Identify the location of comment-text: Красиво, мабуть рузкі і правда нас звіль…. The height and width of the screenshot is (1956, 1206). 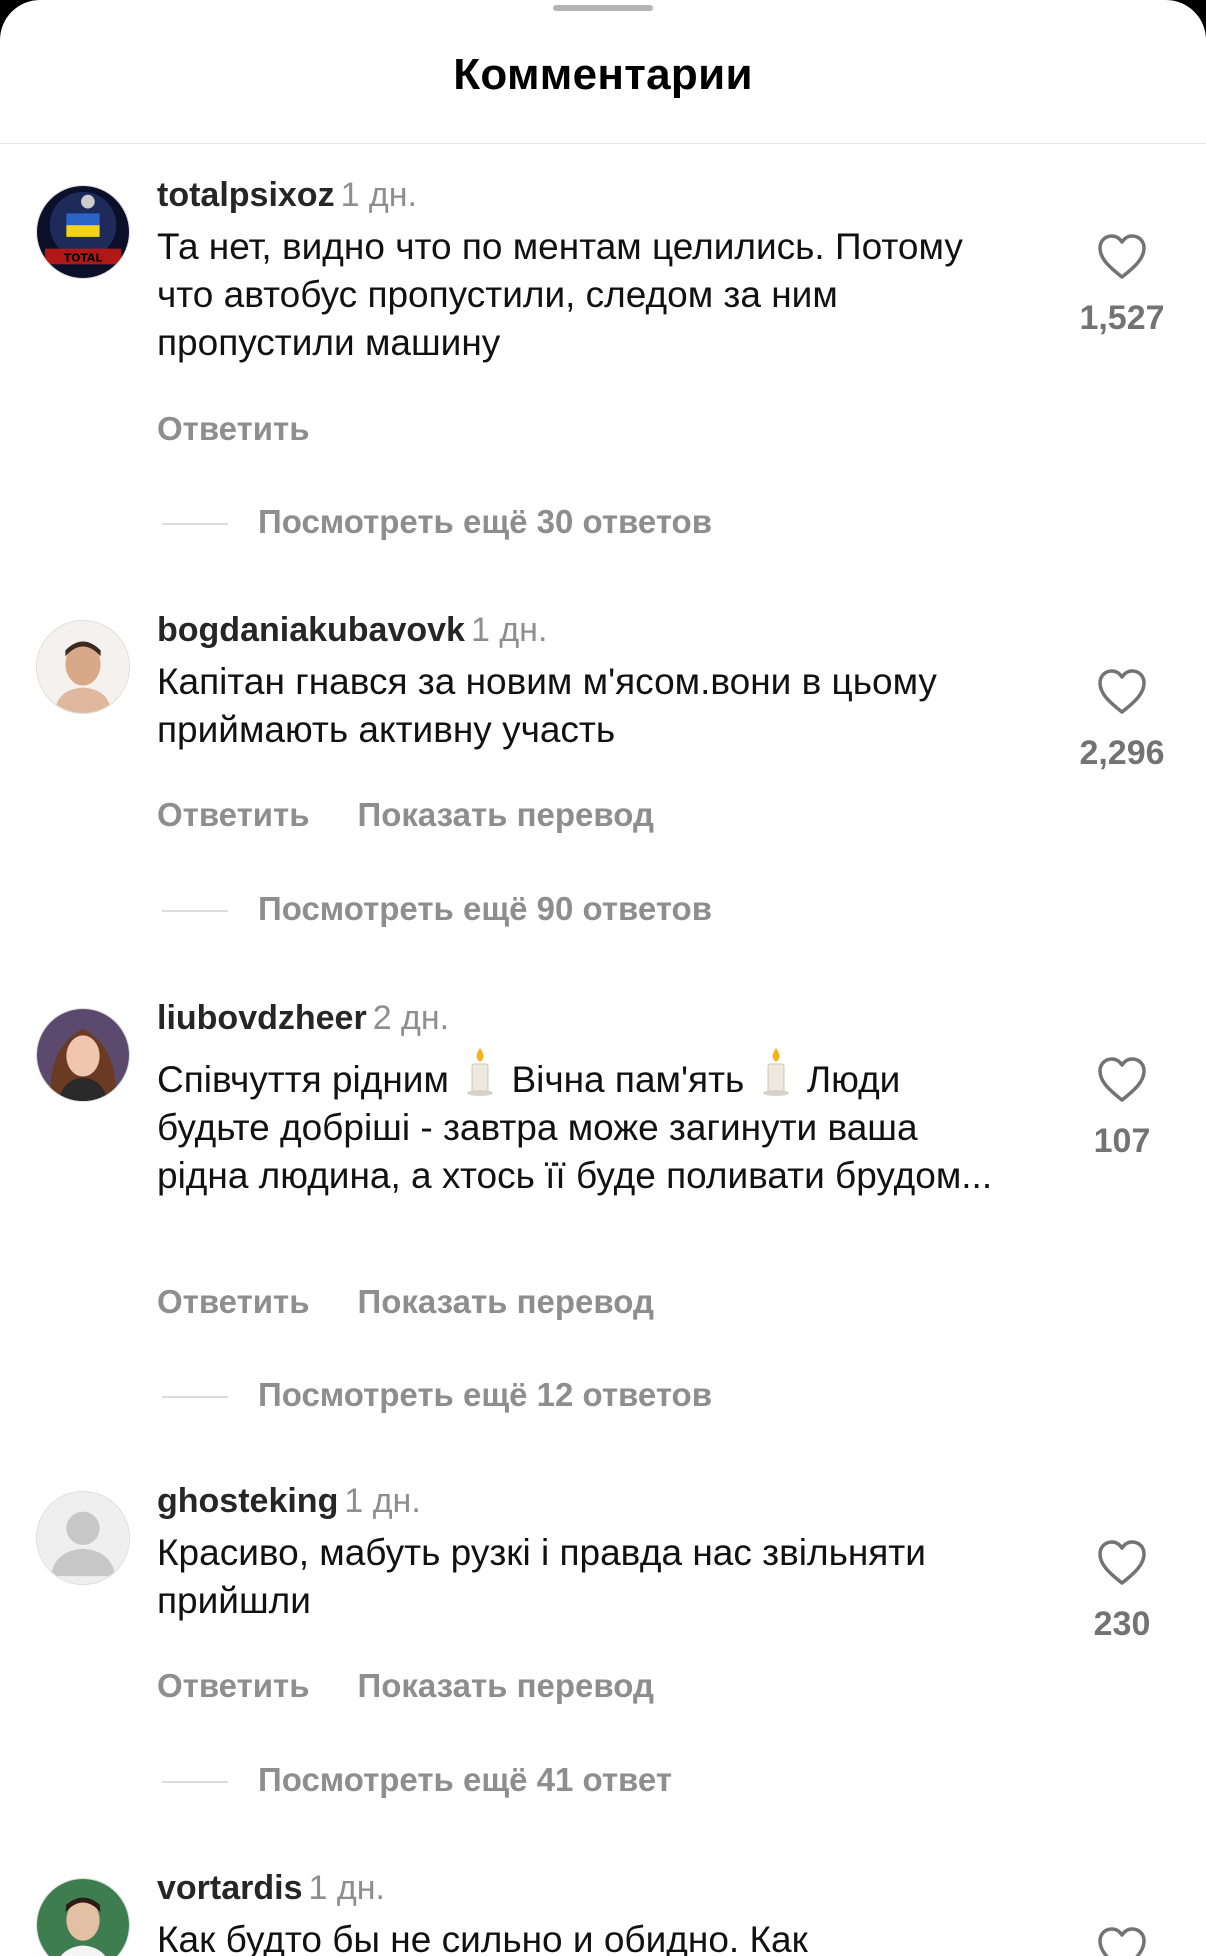
(541, 1576).